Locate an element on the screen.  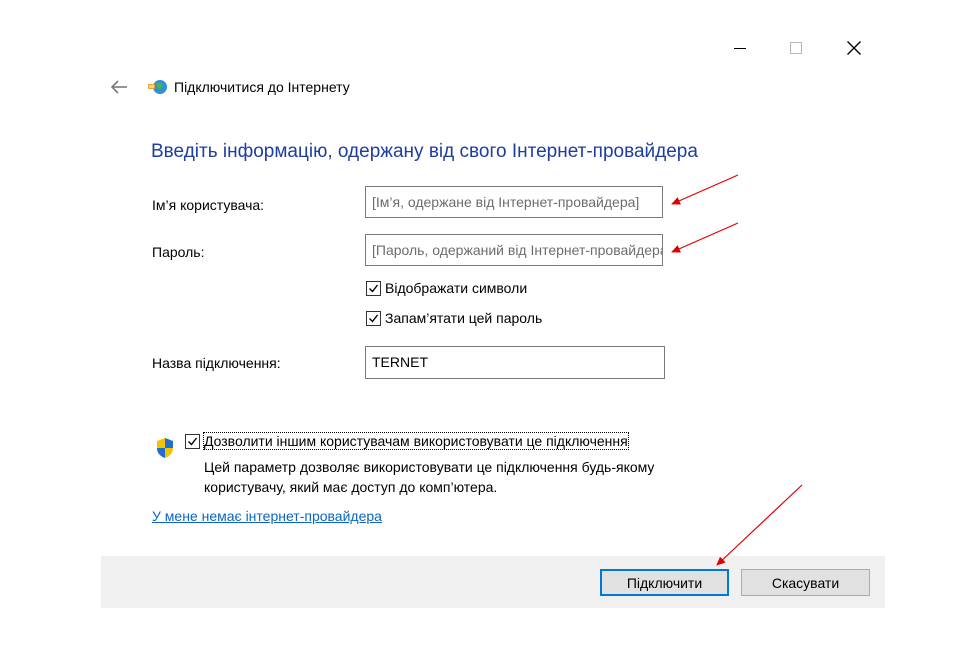
remember-password-label: Запам’ятати цей пароль is located at coordinates (464, 318).